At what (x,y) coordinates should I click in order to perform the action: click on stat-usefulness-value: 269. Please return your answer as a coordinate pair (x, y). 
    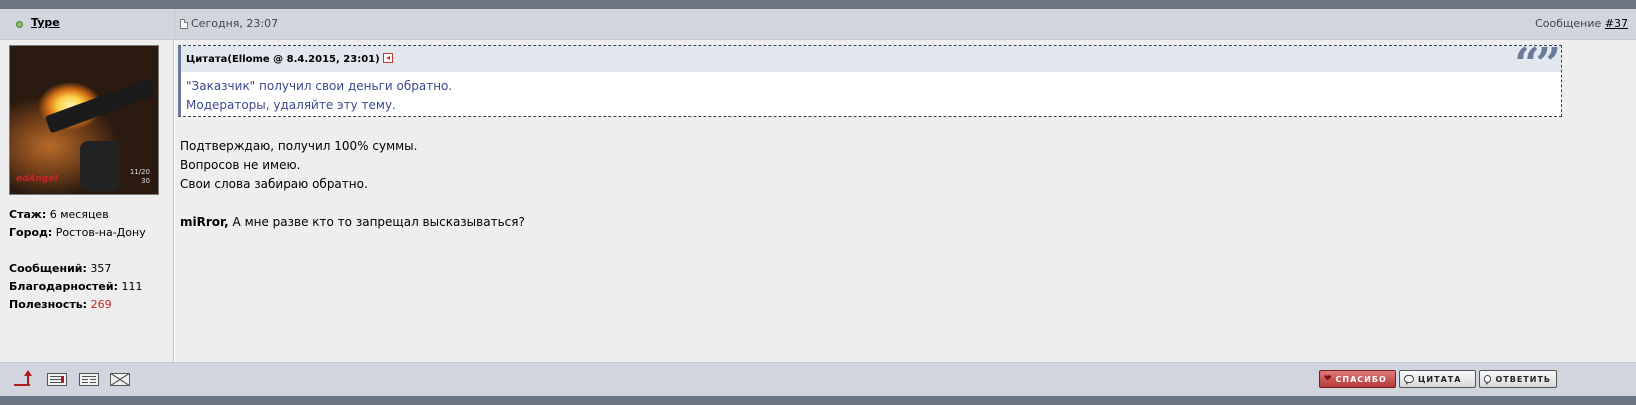
    Looking at the image, I should click on (101, 304).